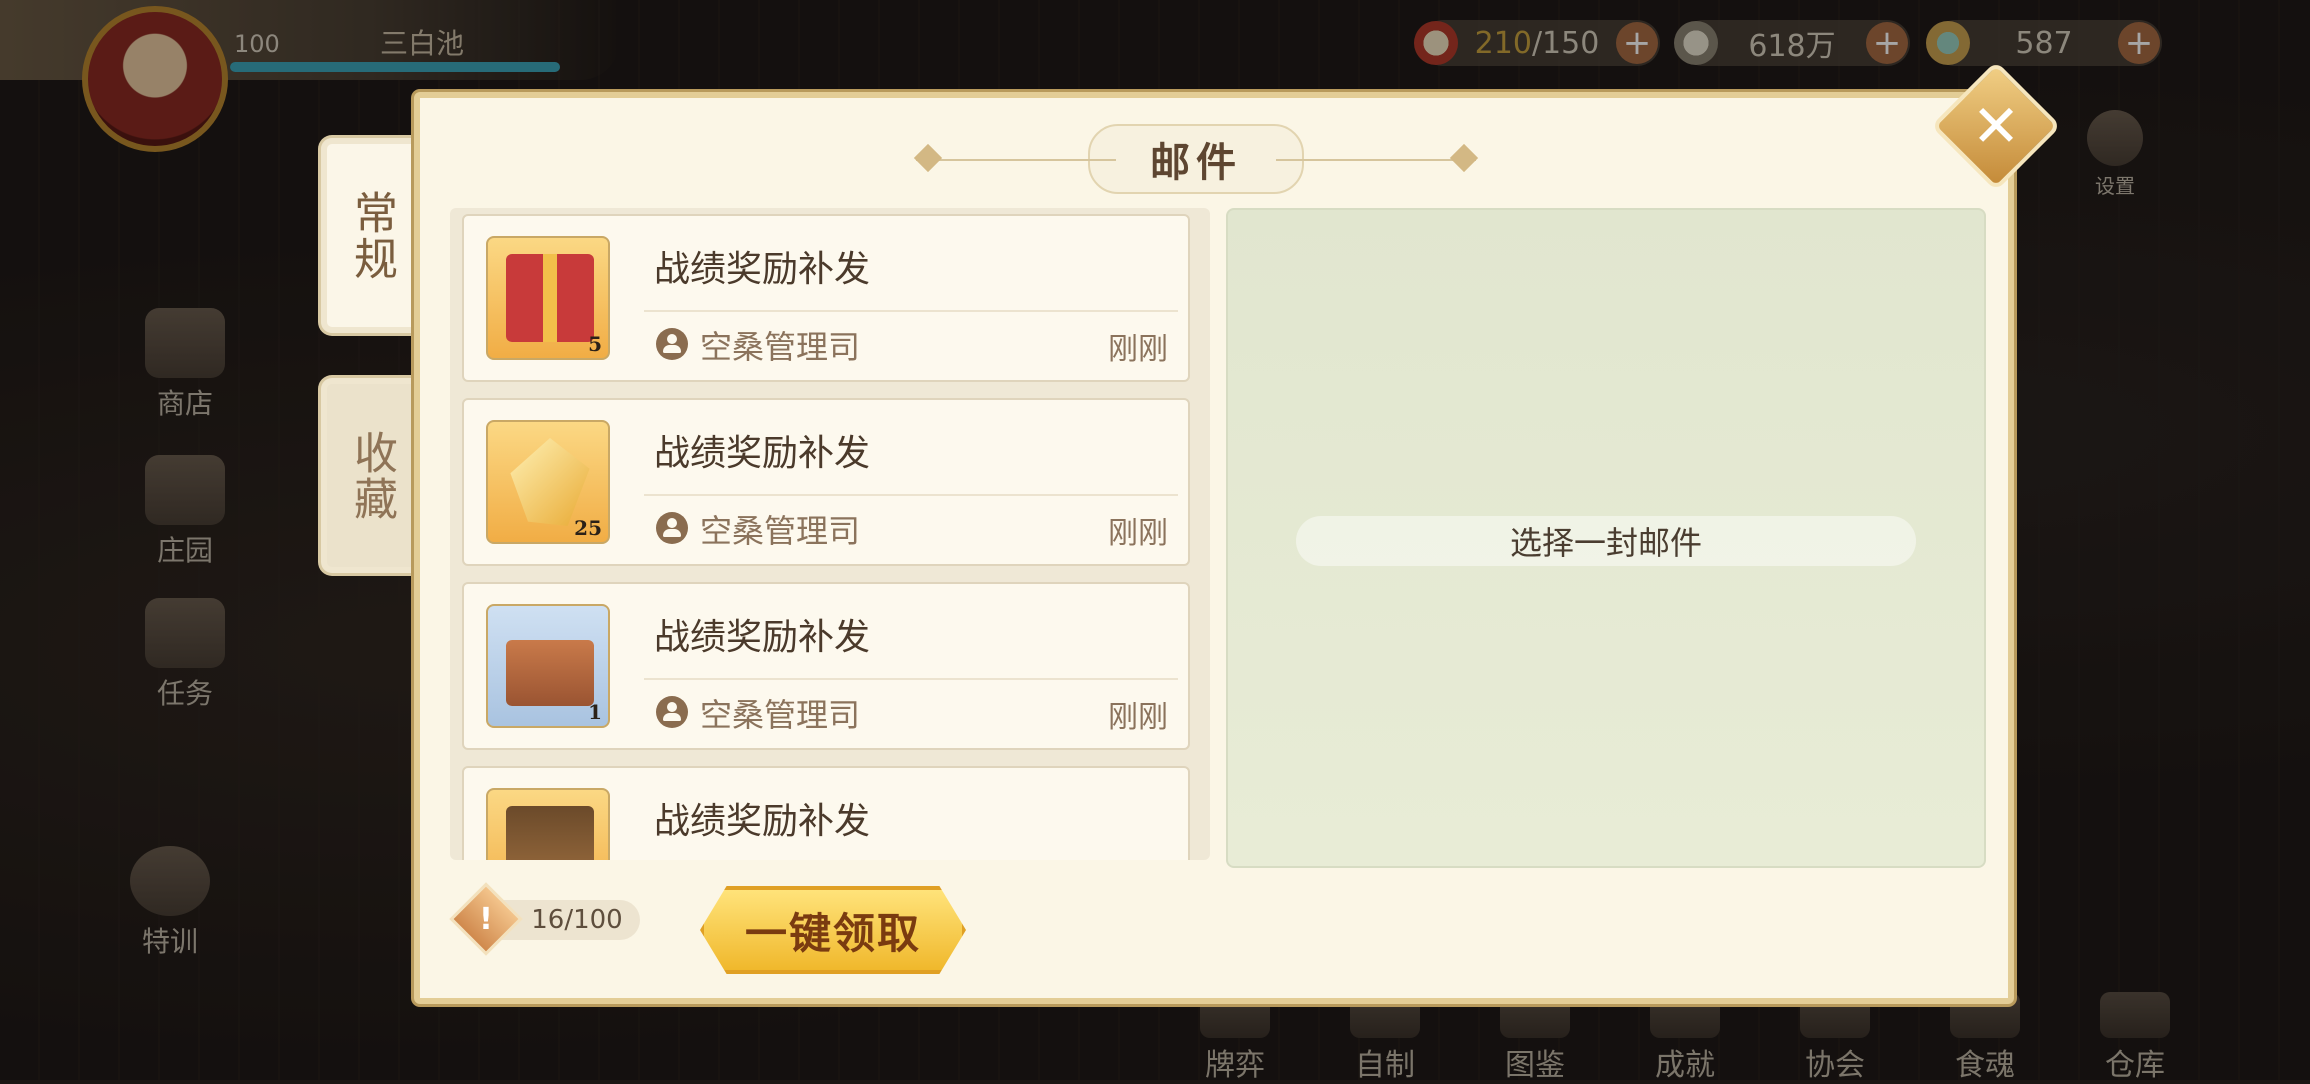  Describe the element at coordinates (826, 298) in the screenshot. I see `mail-item: 5 战绩奖励补发 空桑管理司 刚刚` at that location.